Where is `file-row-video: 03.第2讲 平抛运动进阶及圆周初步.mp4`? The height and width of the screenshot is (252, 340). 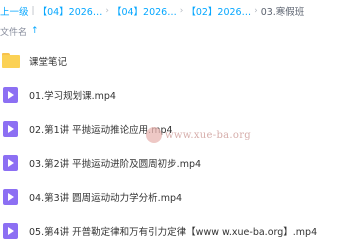 file-row-video: 03.第2讲 平抛运动进阶及圆周初步.mp4 is located at coordinates (170, 163).